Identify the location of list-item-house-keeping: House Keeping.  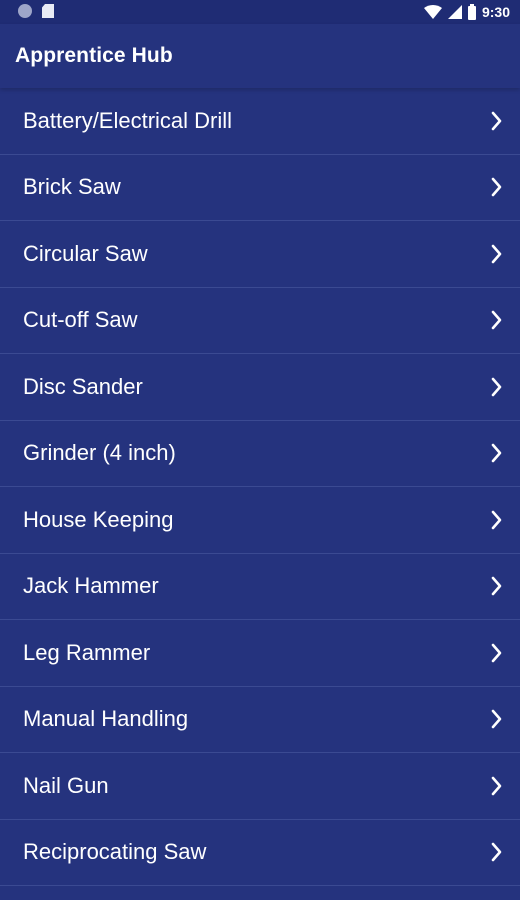
(260, 520).